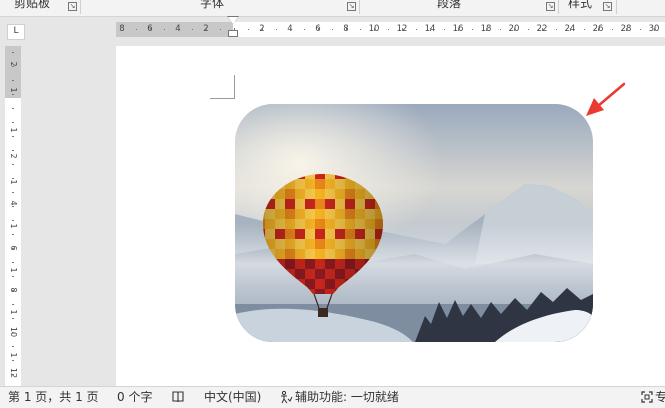 Image resolution: width=665 pixels, height=408 pixels. What do you see at coordinates (16, 32) in the screenshot?
I see `tab-selector: L` at bounding box center [16, 32].